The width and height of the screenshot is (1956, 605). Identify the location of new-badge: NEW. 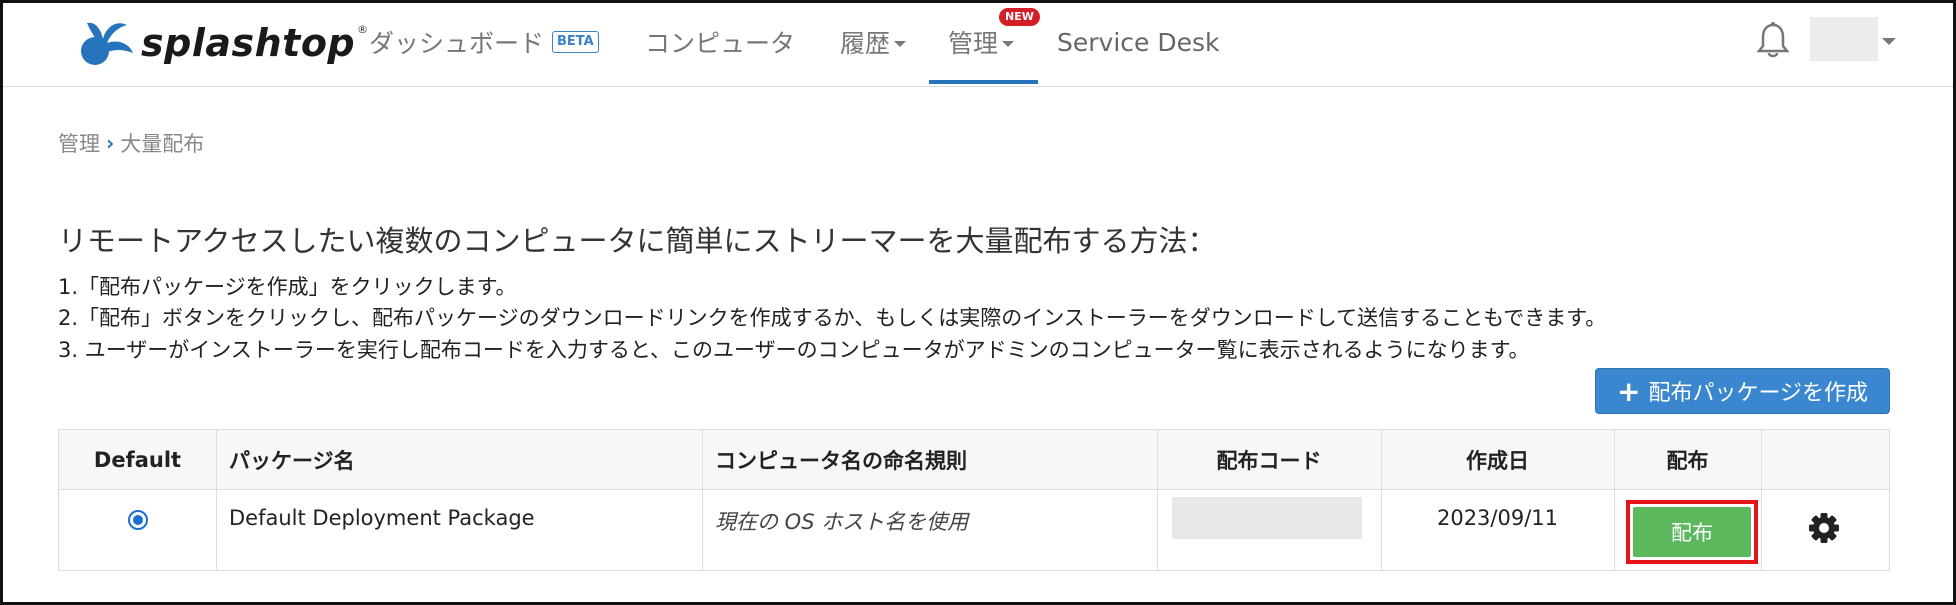
(1019, 17).